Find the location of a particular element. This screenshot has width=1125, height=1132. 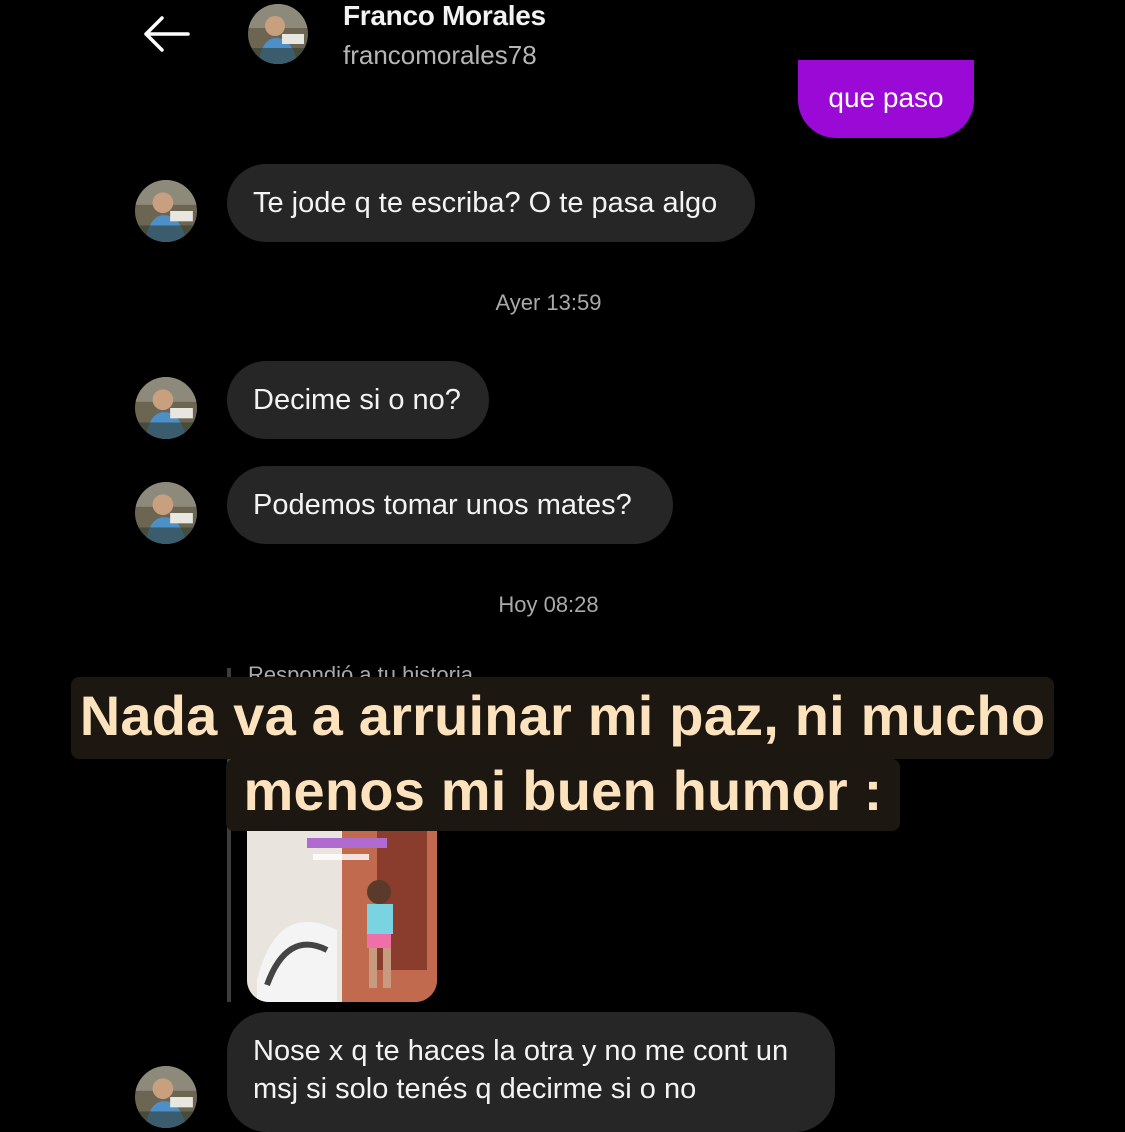

incoming-message: Decime si o no? is located at coordinates (358, 400).